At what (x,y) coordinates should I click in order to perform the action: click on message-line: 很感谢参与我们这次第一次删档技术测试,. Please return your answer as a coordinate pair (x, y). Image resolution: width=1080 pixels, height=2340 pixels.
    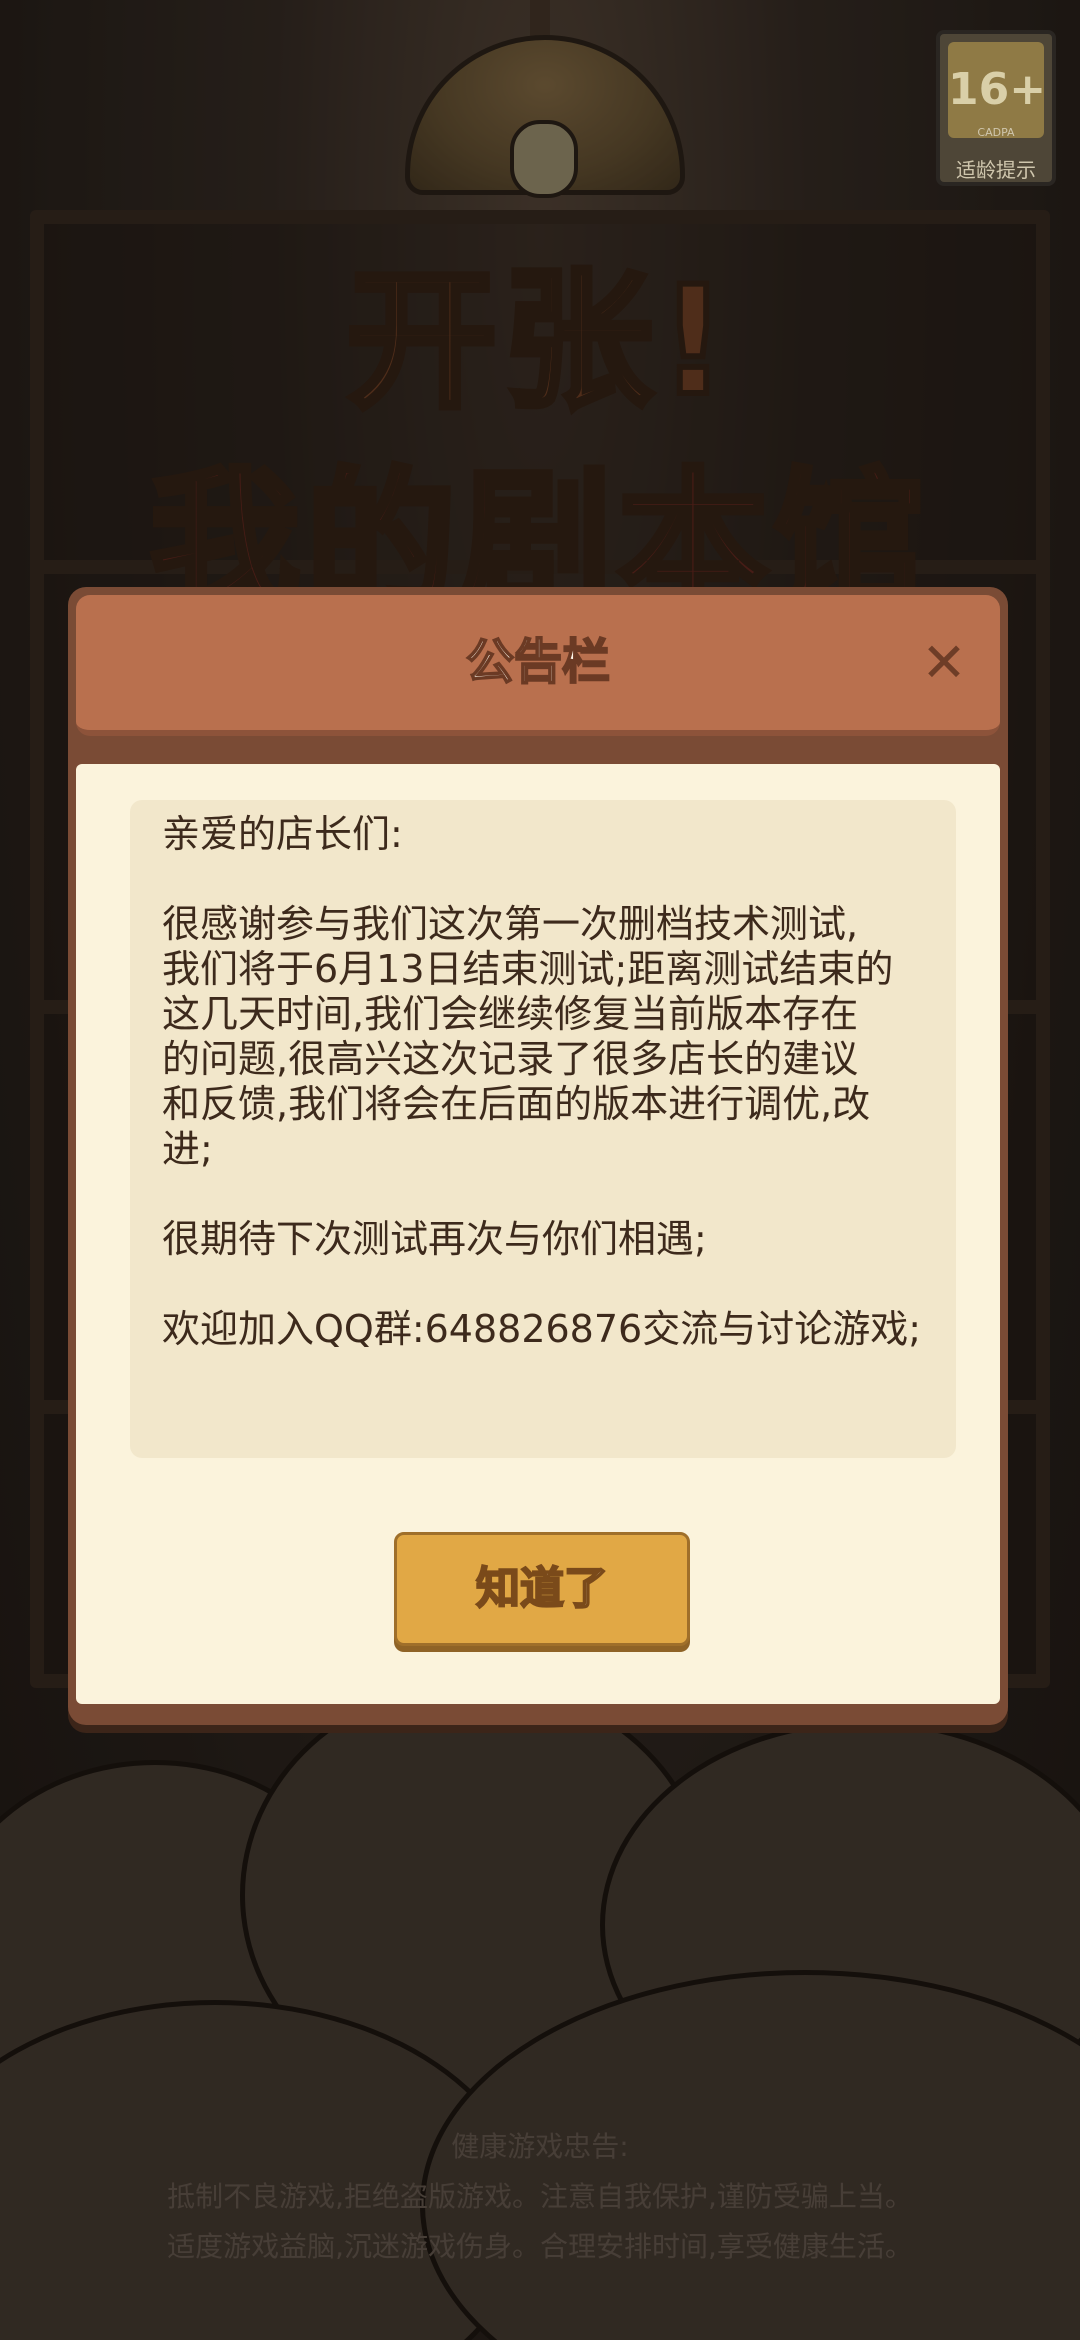
    Looking at the image, I should click on (510, 924).